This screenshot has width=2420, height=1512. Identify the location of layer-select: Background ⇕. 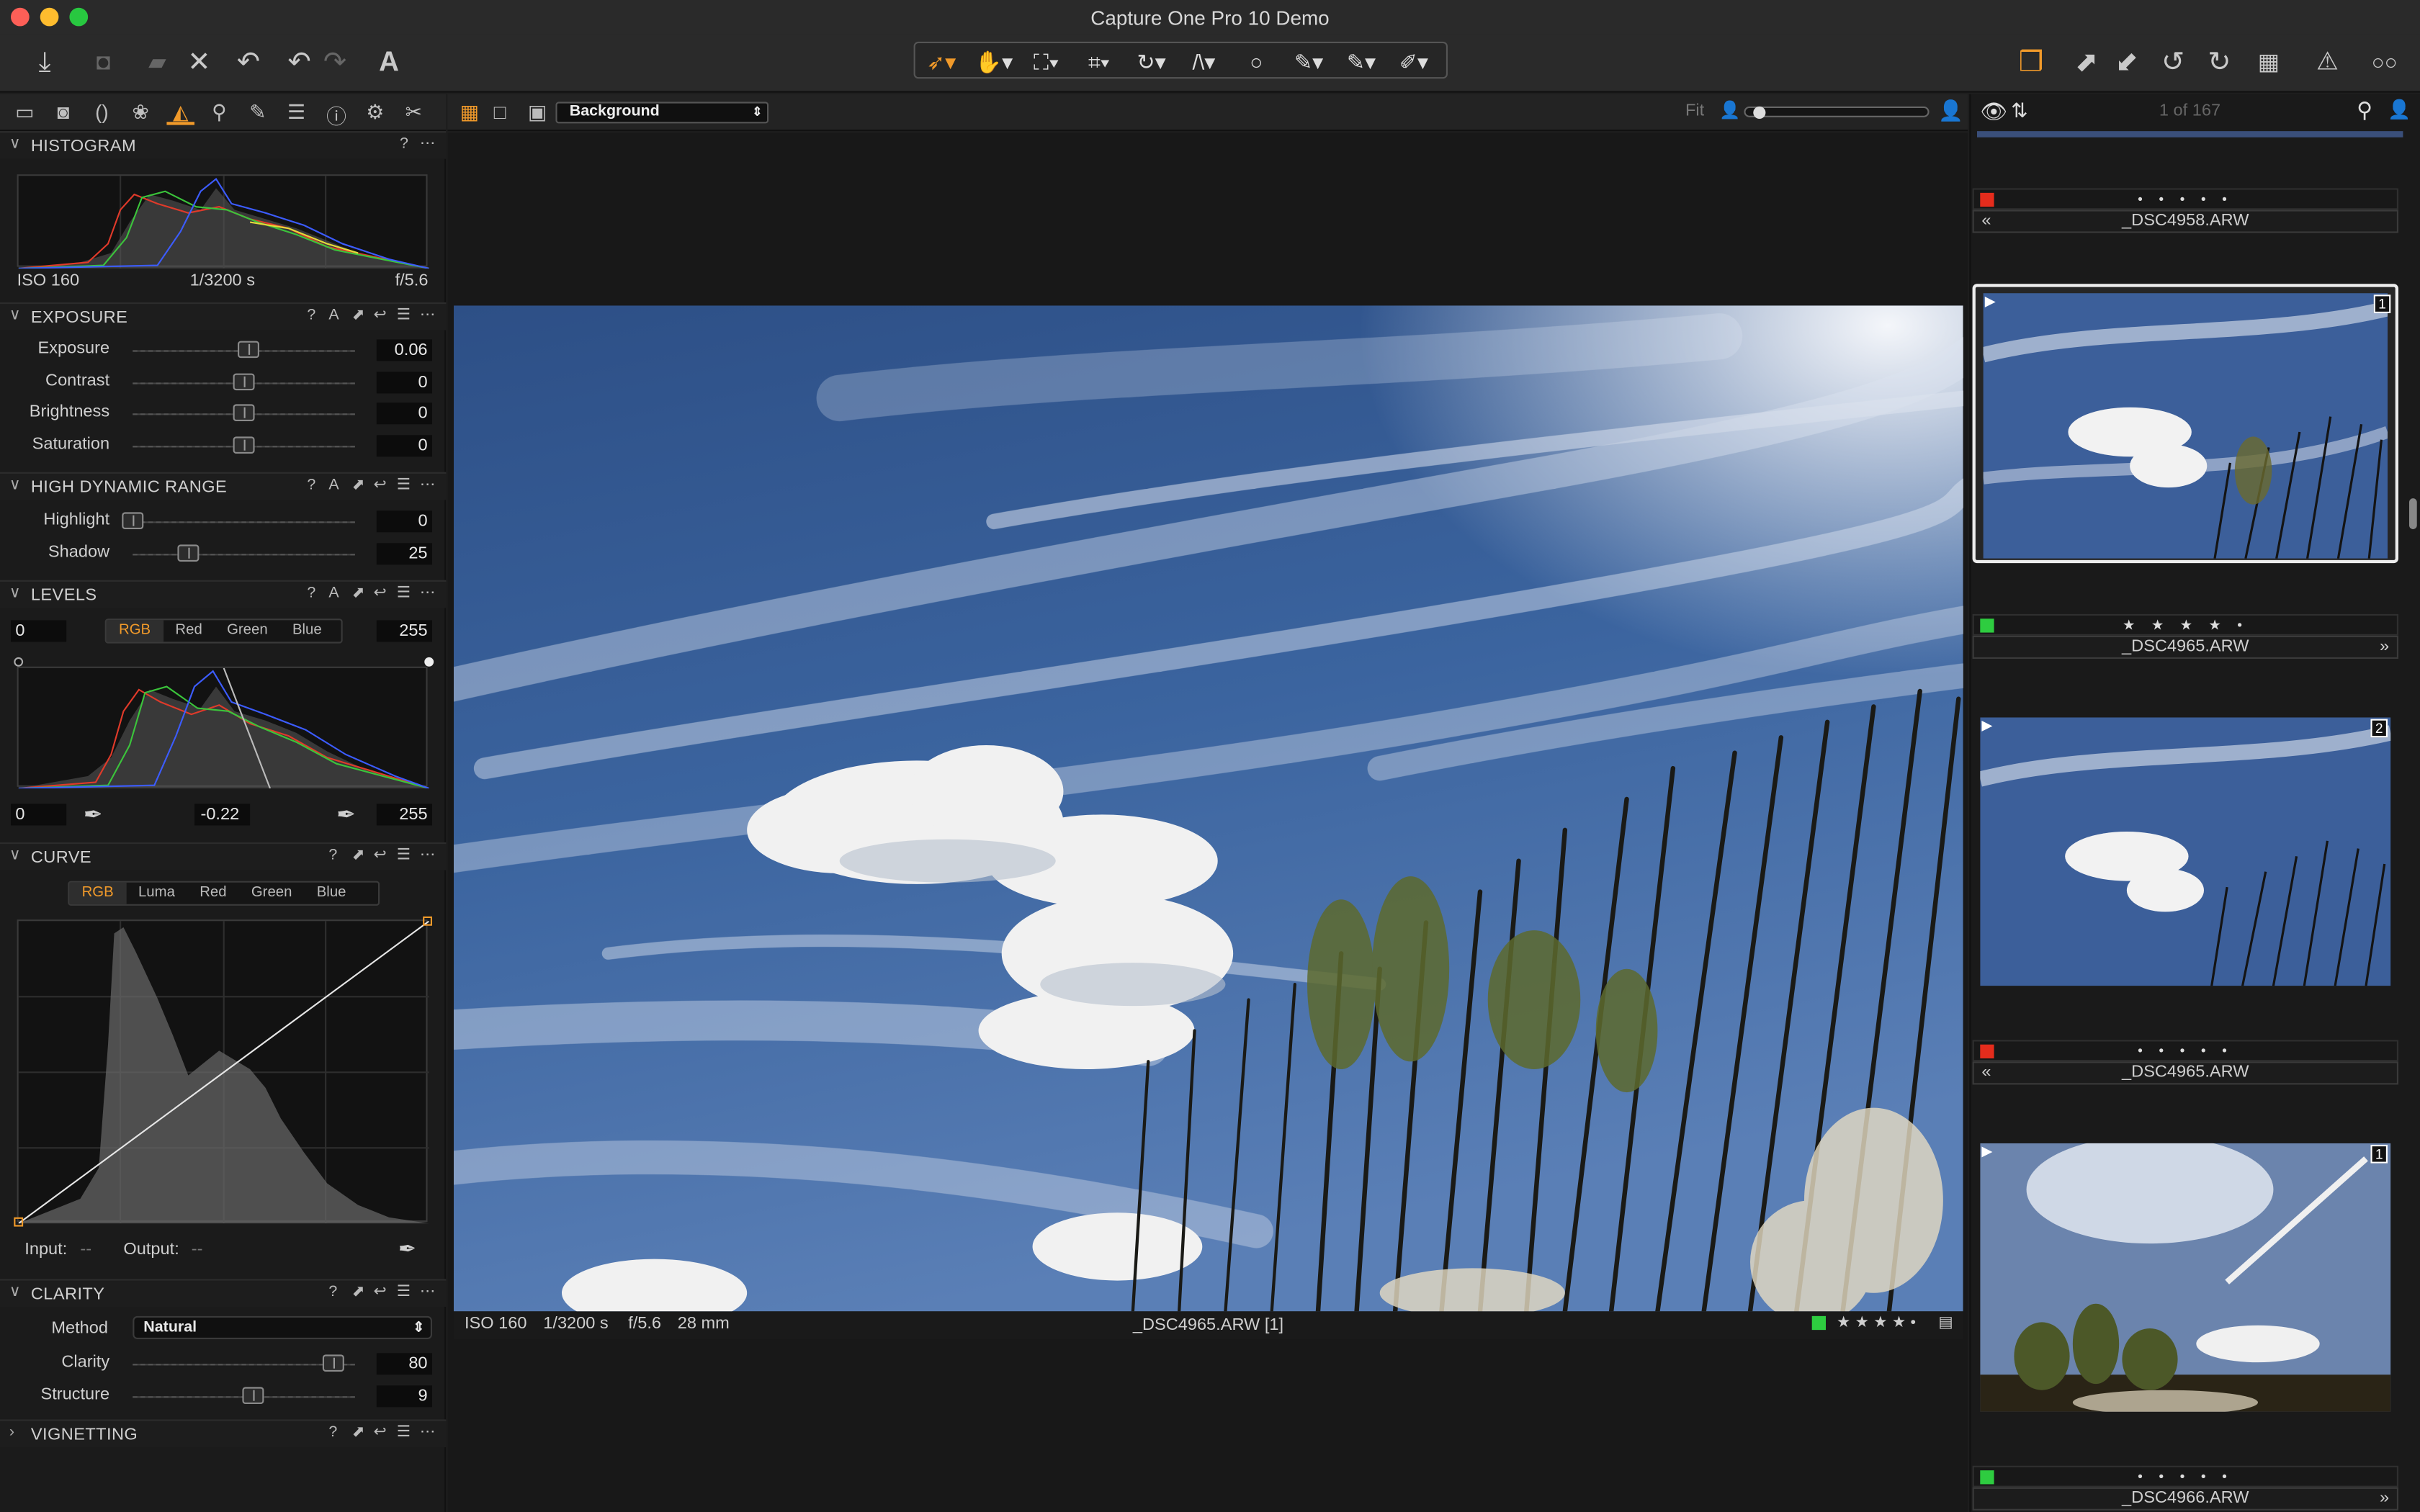
(662, 113).